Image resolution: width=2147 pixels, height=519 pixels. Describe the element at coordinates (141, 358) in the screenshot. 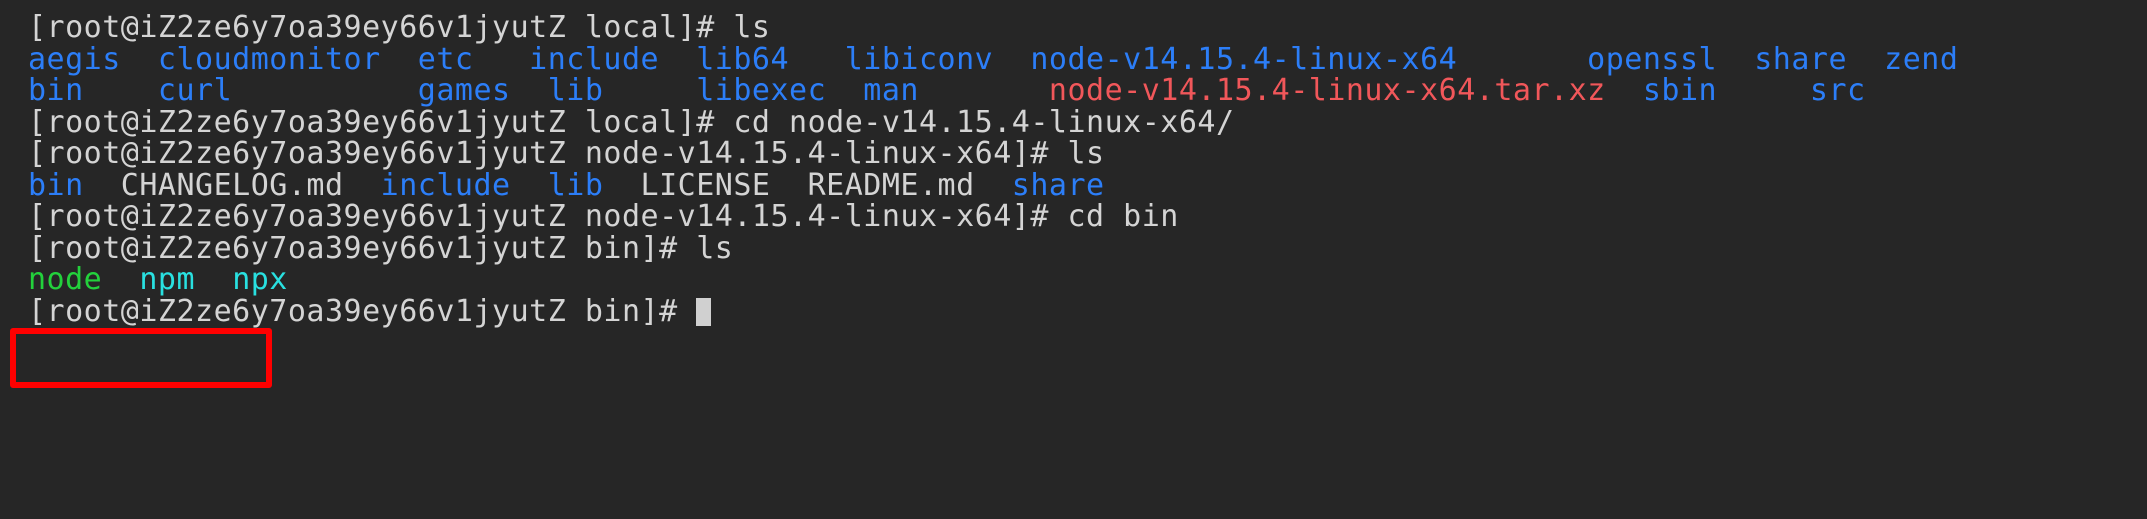

I see `red-highlight-box` at that location.